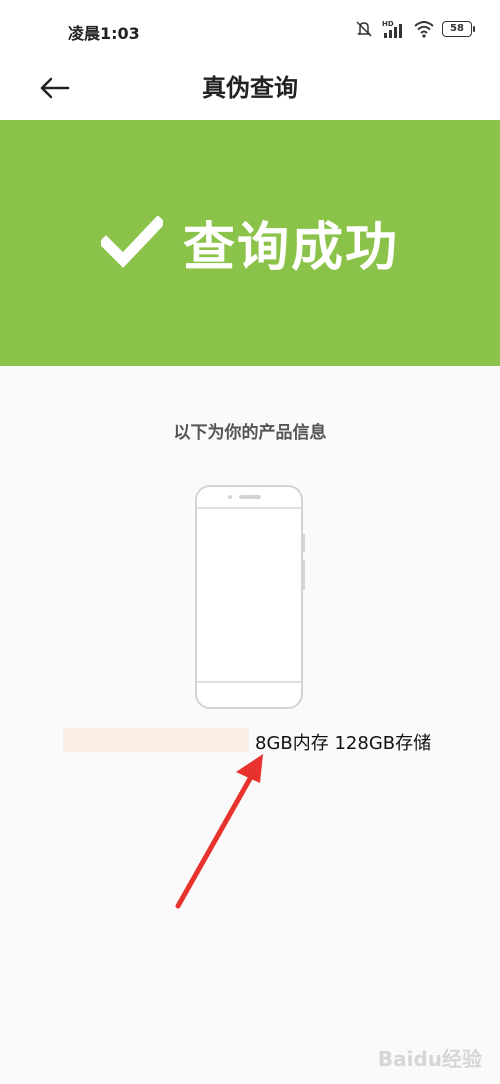  What do you see at coordinates (343, 743) in the screenshot?
I see `product-spec: 8GB内存 128GB存储` at bounding box center [343, 743].